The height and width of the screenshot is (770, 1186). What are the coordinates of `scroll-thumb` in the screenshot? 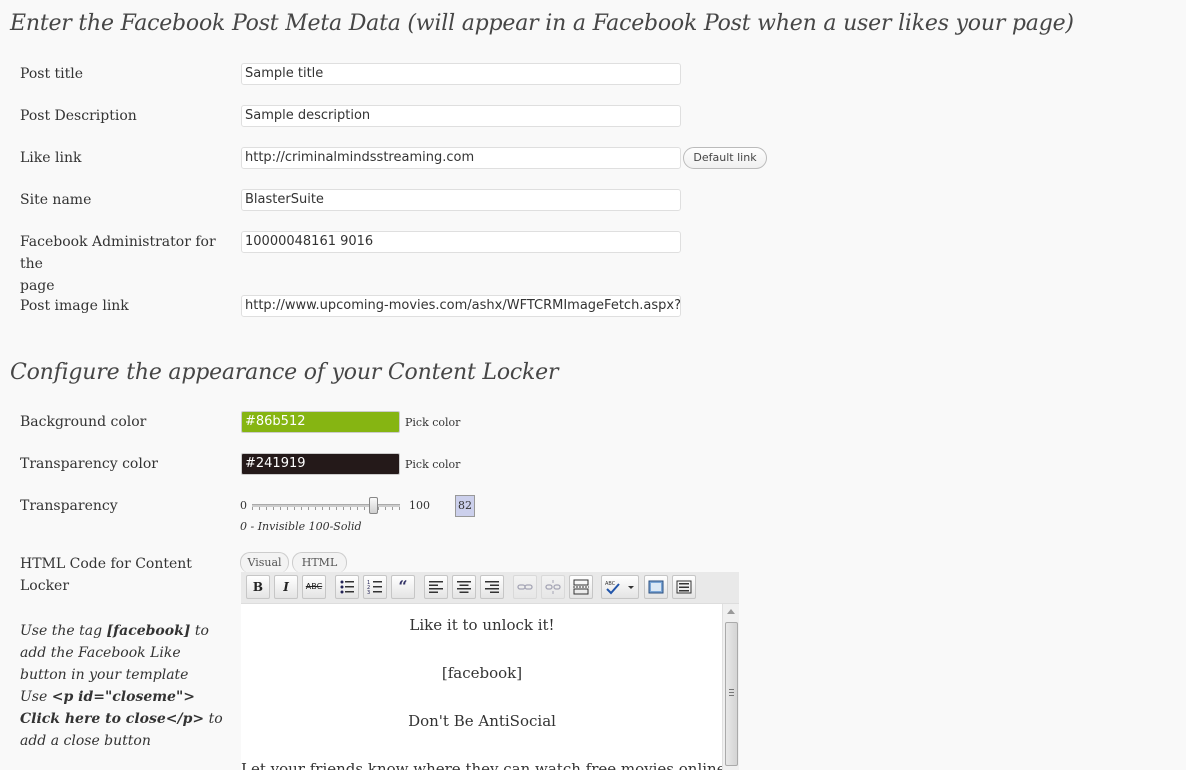 It's located at (731, 694).